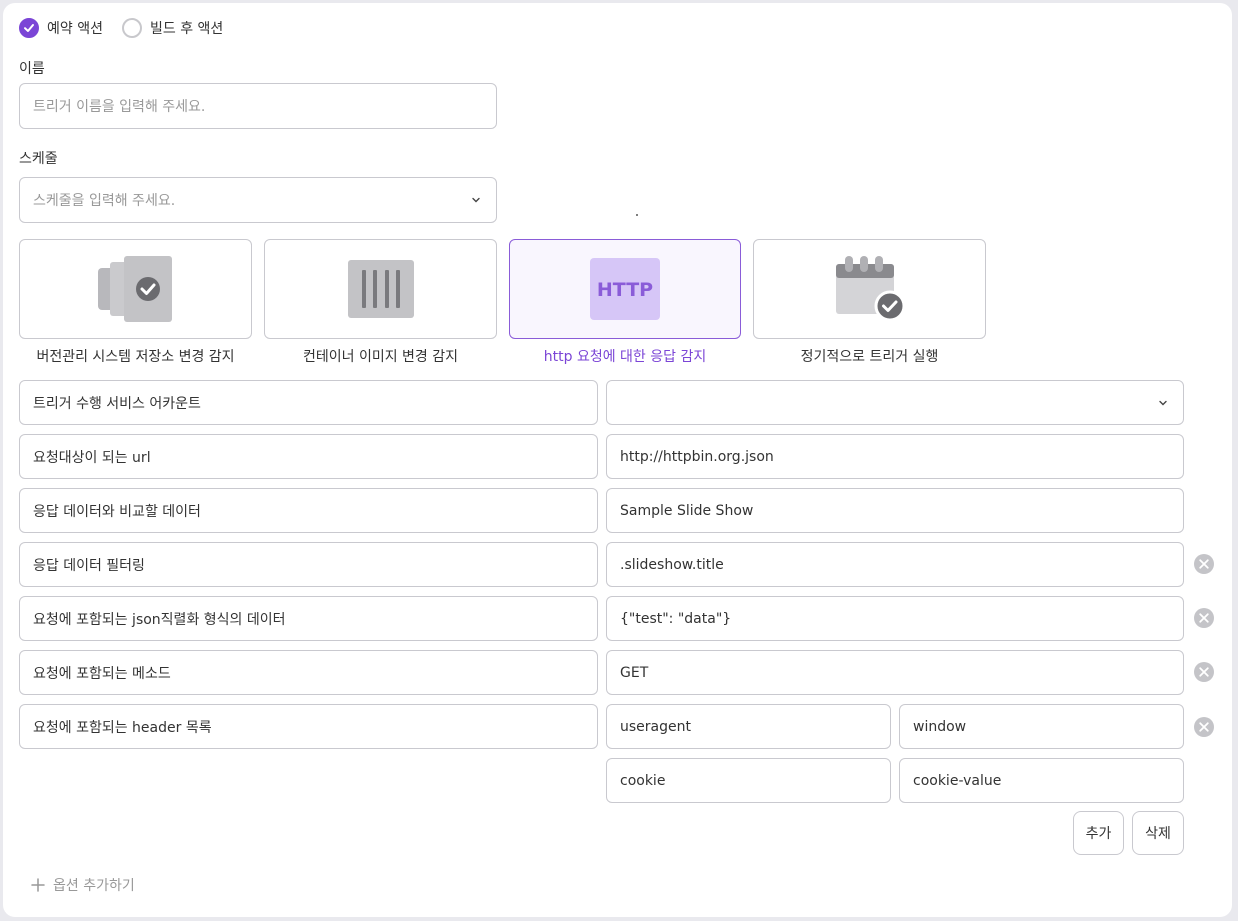  I want to click on compare-data-value: Sample Slide Show, so click(687, 510).